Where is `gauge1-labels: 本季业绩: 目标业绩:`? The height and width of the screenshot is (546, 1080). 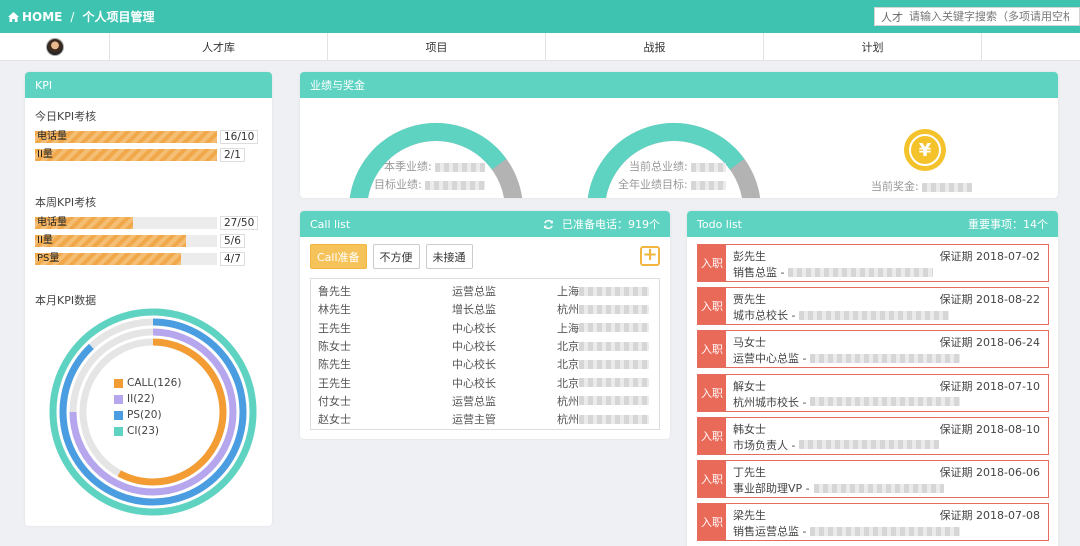 gauge1-labels: 本季业绩: 目标业绩: is located at coordinates (430, 176).